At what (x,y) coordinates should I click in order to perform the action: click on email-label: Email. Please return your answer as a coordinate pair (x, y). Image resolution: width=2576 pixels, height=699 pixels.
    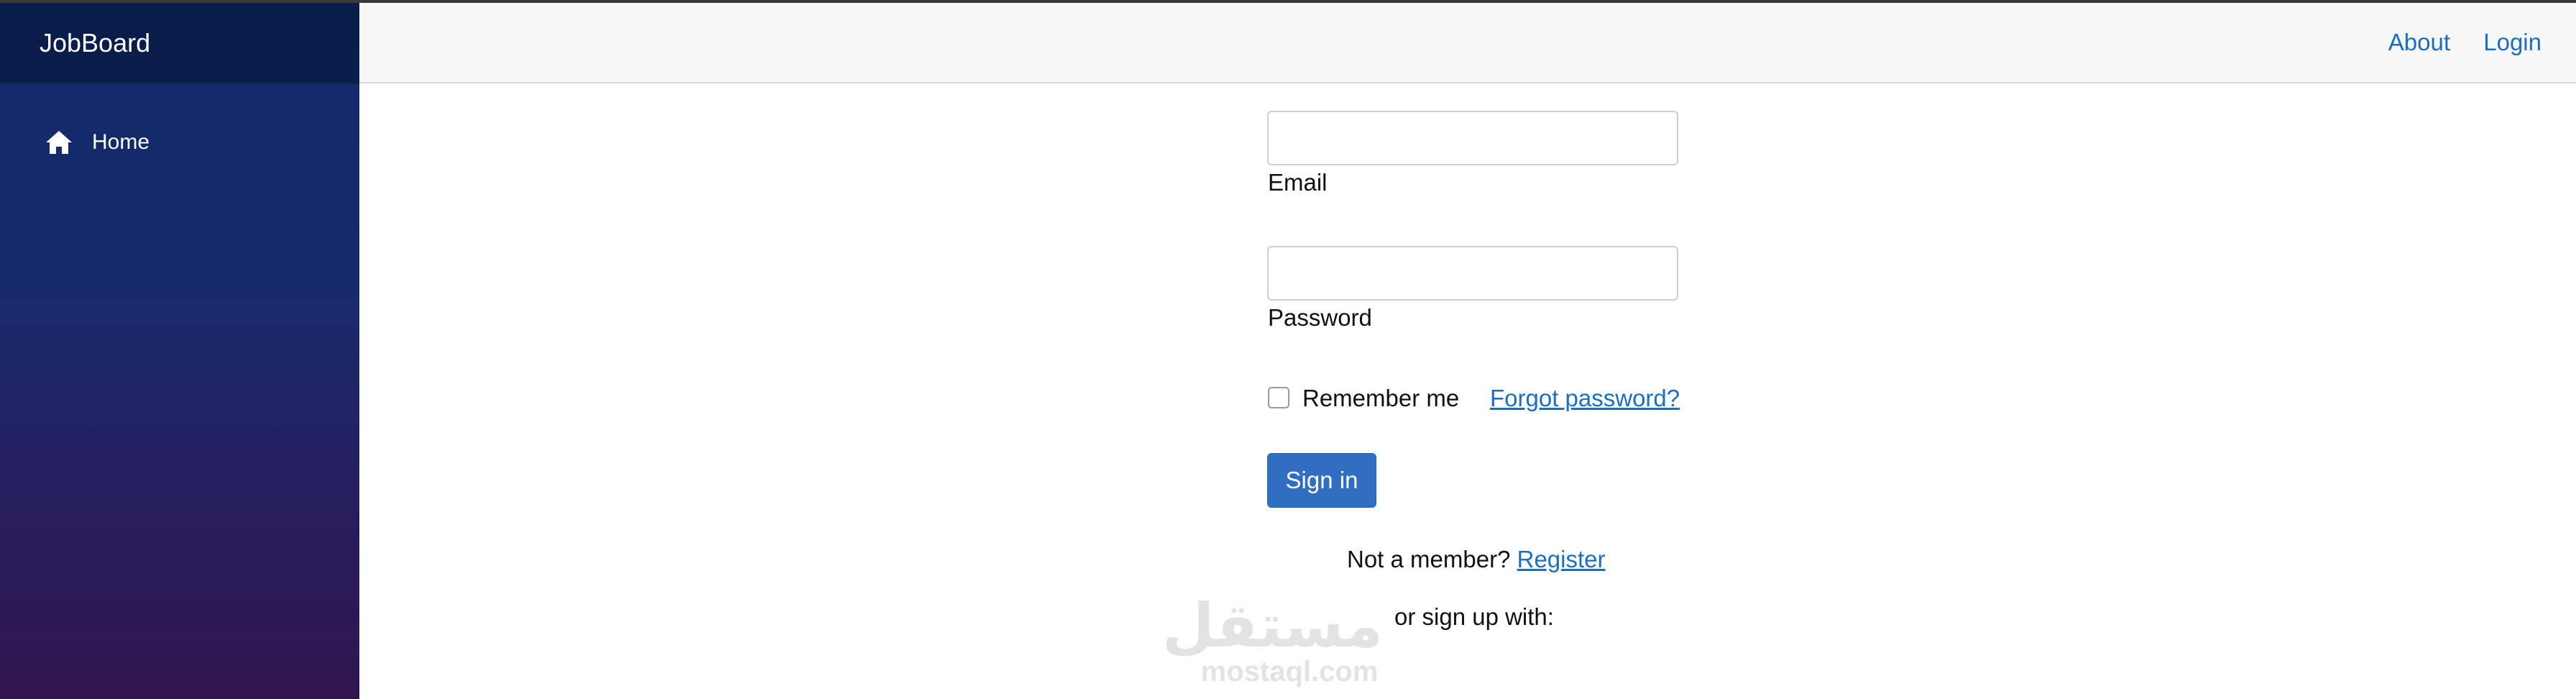
    Looking at the image, I should click on (1298, 182).